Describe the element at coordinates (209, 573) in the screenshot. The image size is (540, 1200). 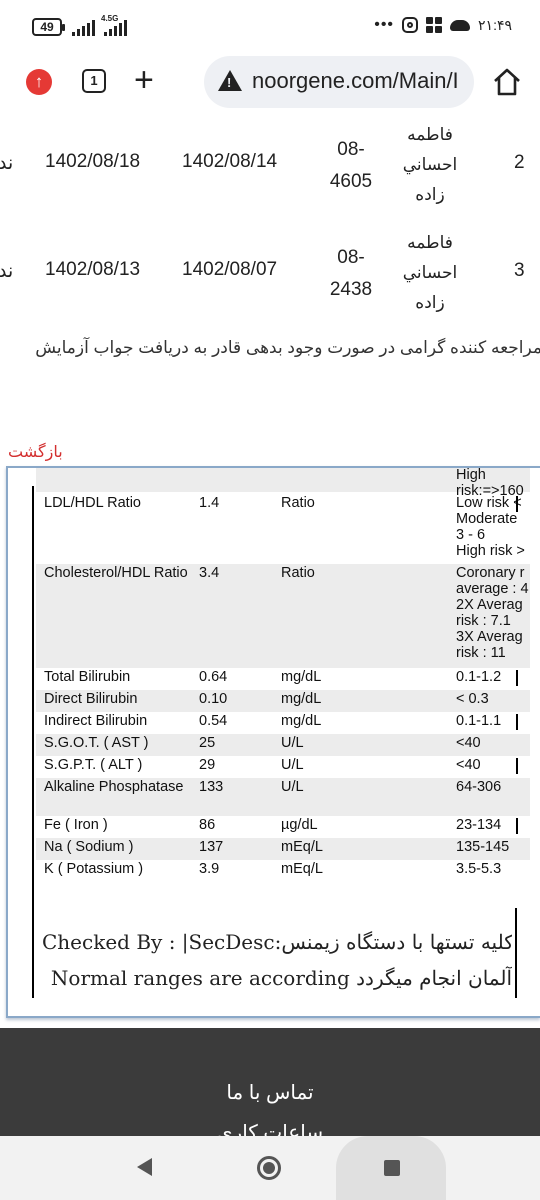
I see `test-value: 3.4` at that location.